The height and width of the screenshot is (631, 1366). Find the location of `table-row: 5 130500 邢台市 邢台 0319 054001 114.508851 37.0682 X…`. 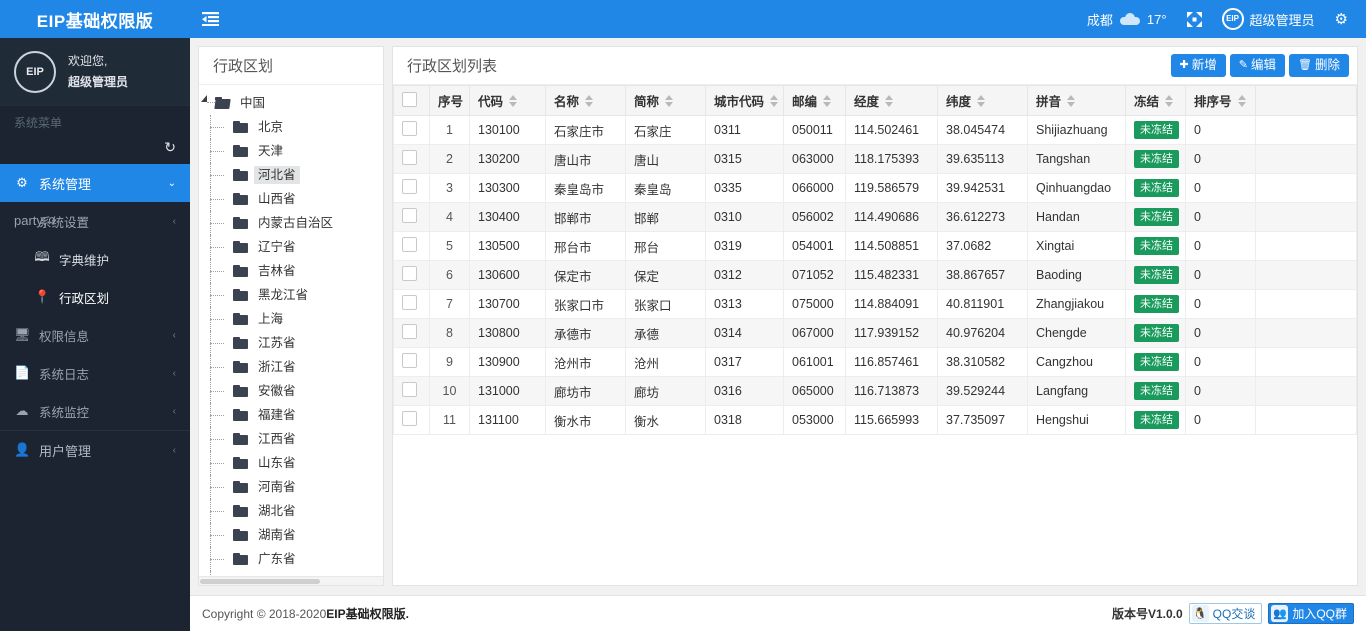

table-row: 5 130500 邢台市 邢台 0319 054001 114.508851 37.0682 X… is located at coordinates (875, 246).